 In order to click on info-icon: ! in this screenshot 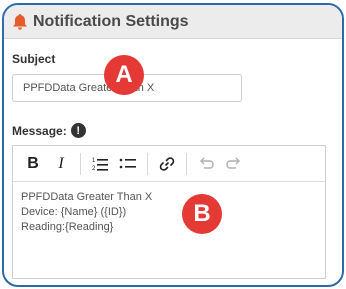, I will do `click(78, 130)`.